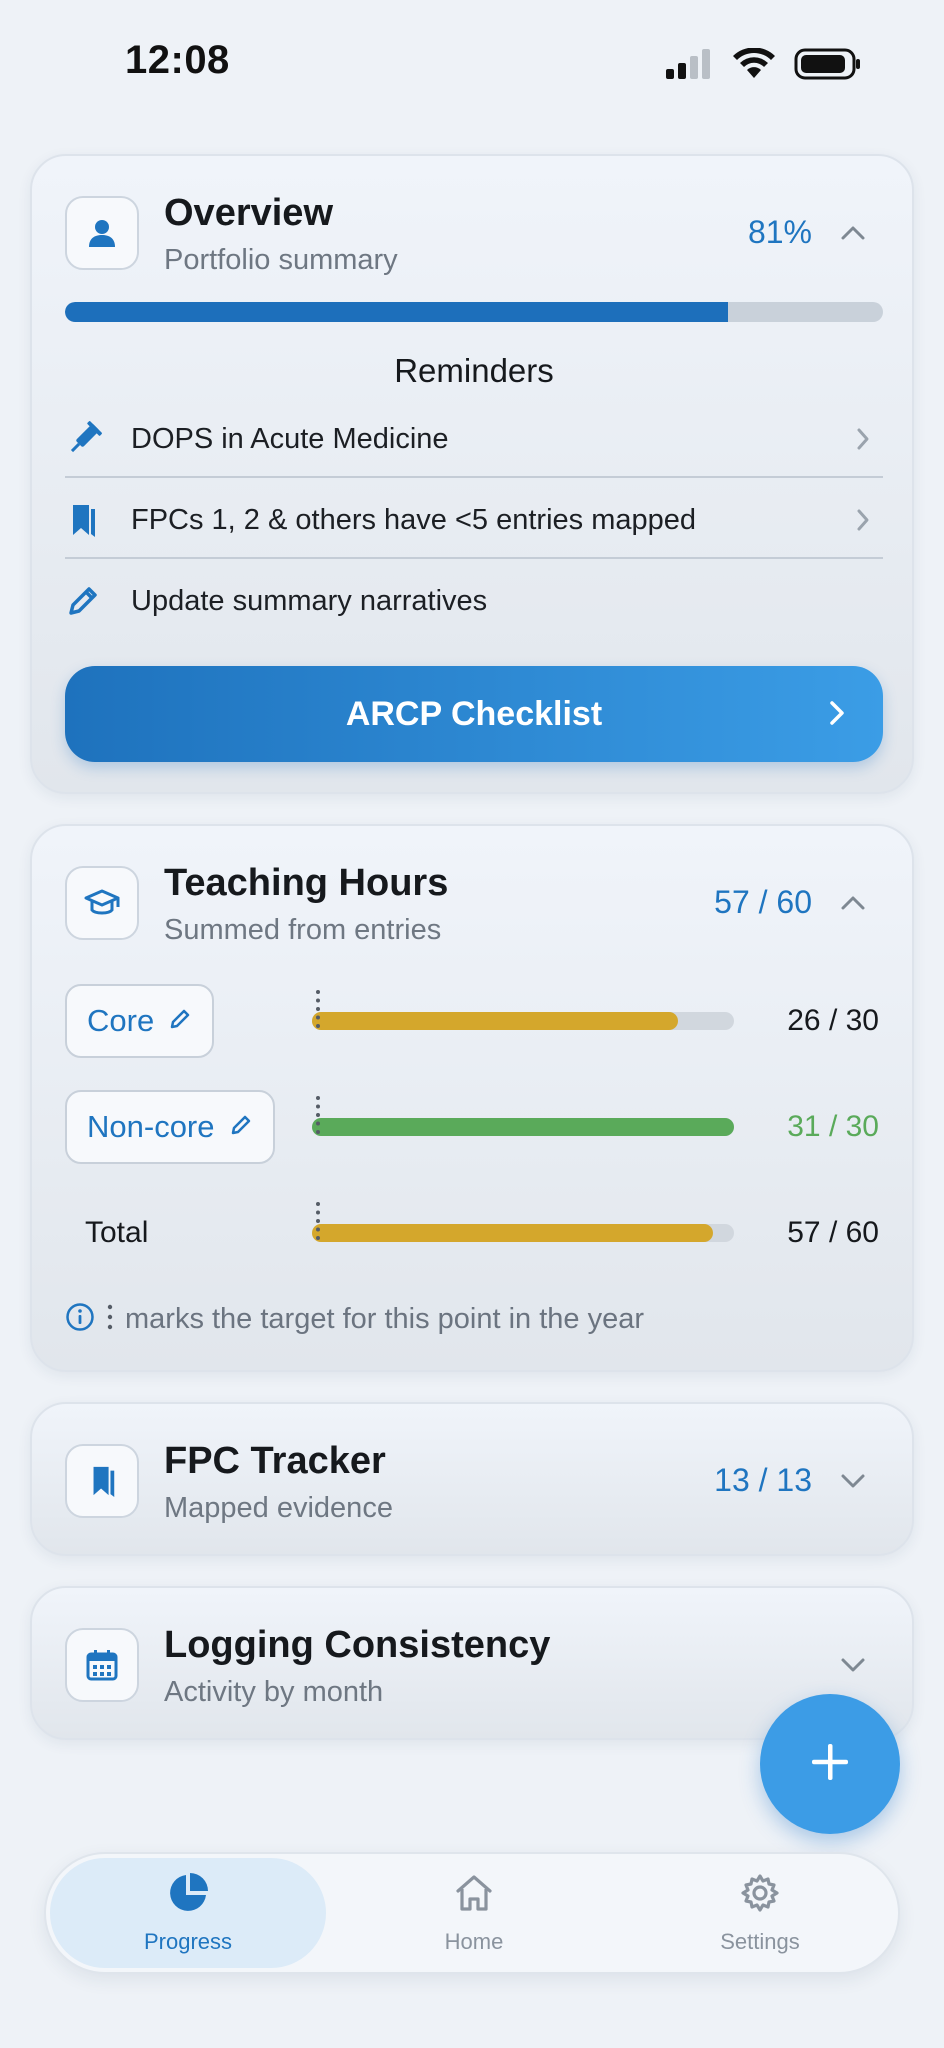 This screenshot has width=944, height=2048. Describe the element at coordinates (188, 1895) in the screenshot. I see `pie-chart-icon` at that location.